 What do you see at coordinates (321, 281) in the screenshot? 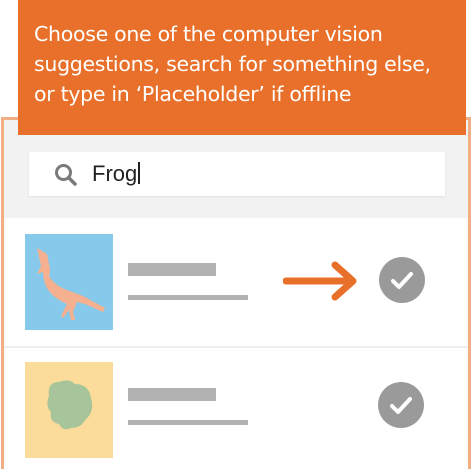
I see `arrow-right-icon` at bounding box center [321, 281].